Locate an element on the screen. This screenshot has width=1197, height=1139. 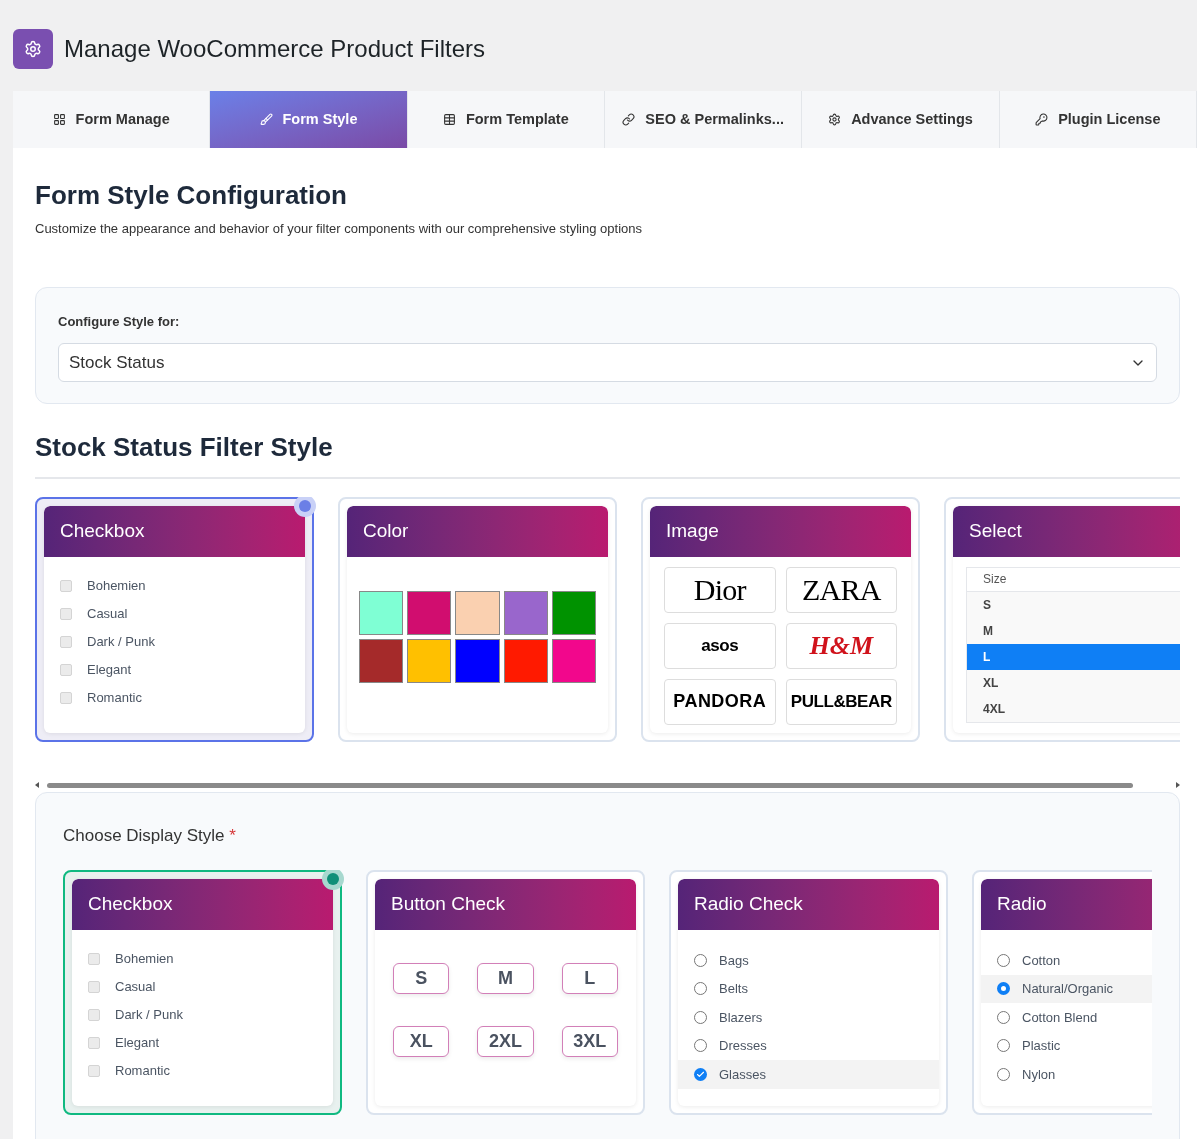
check-icon is located at coordinates (700, 1074).